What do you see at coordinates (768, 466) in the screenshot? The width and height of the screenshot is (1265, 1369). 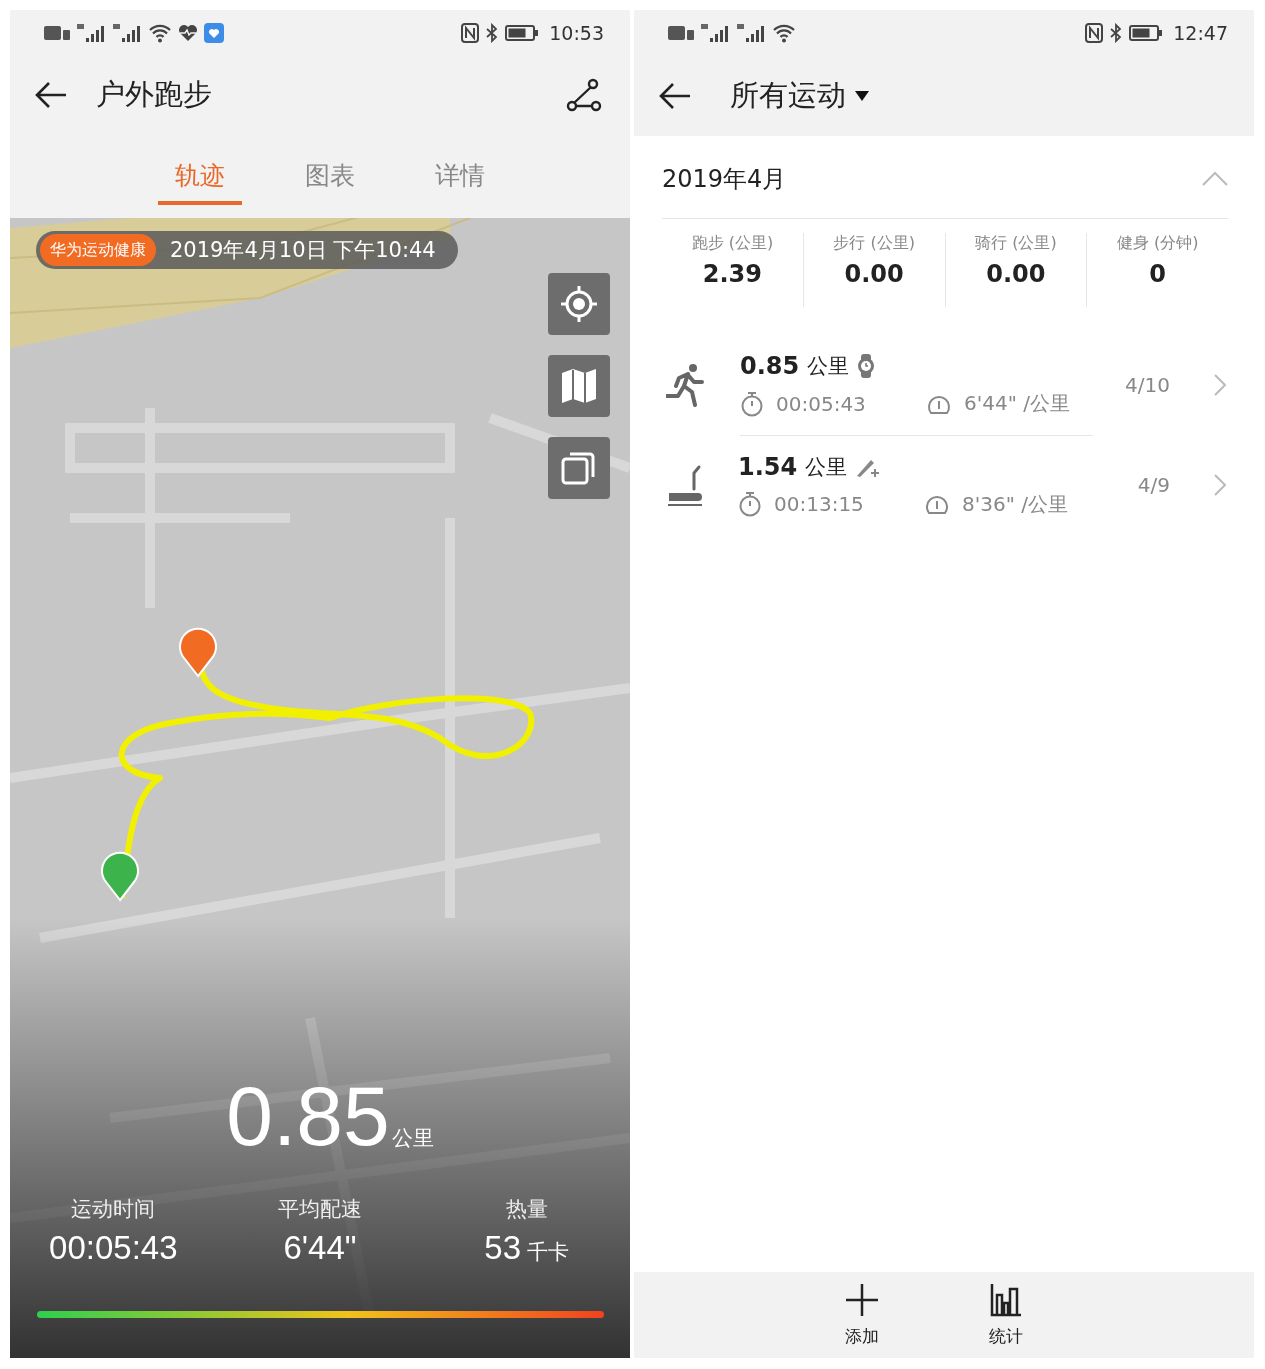 I see `activity-distance: 1.54` at bounding box center [768, 466].